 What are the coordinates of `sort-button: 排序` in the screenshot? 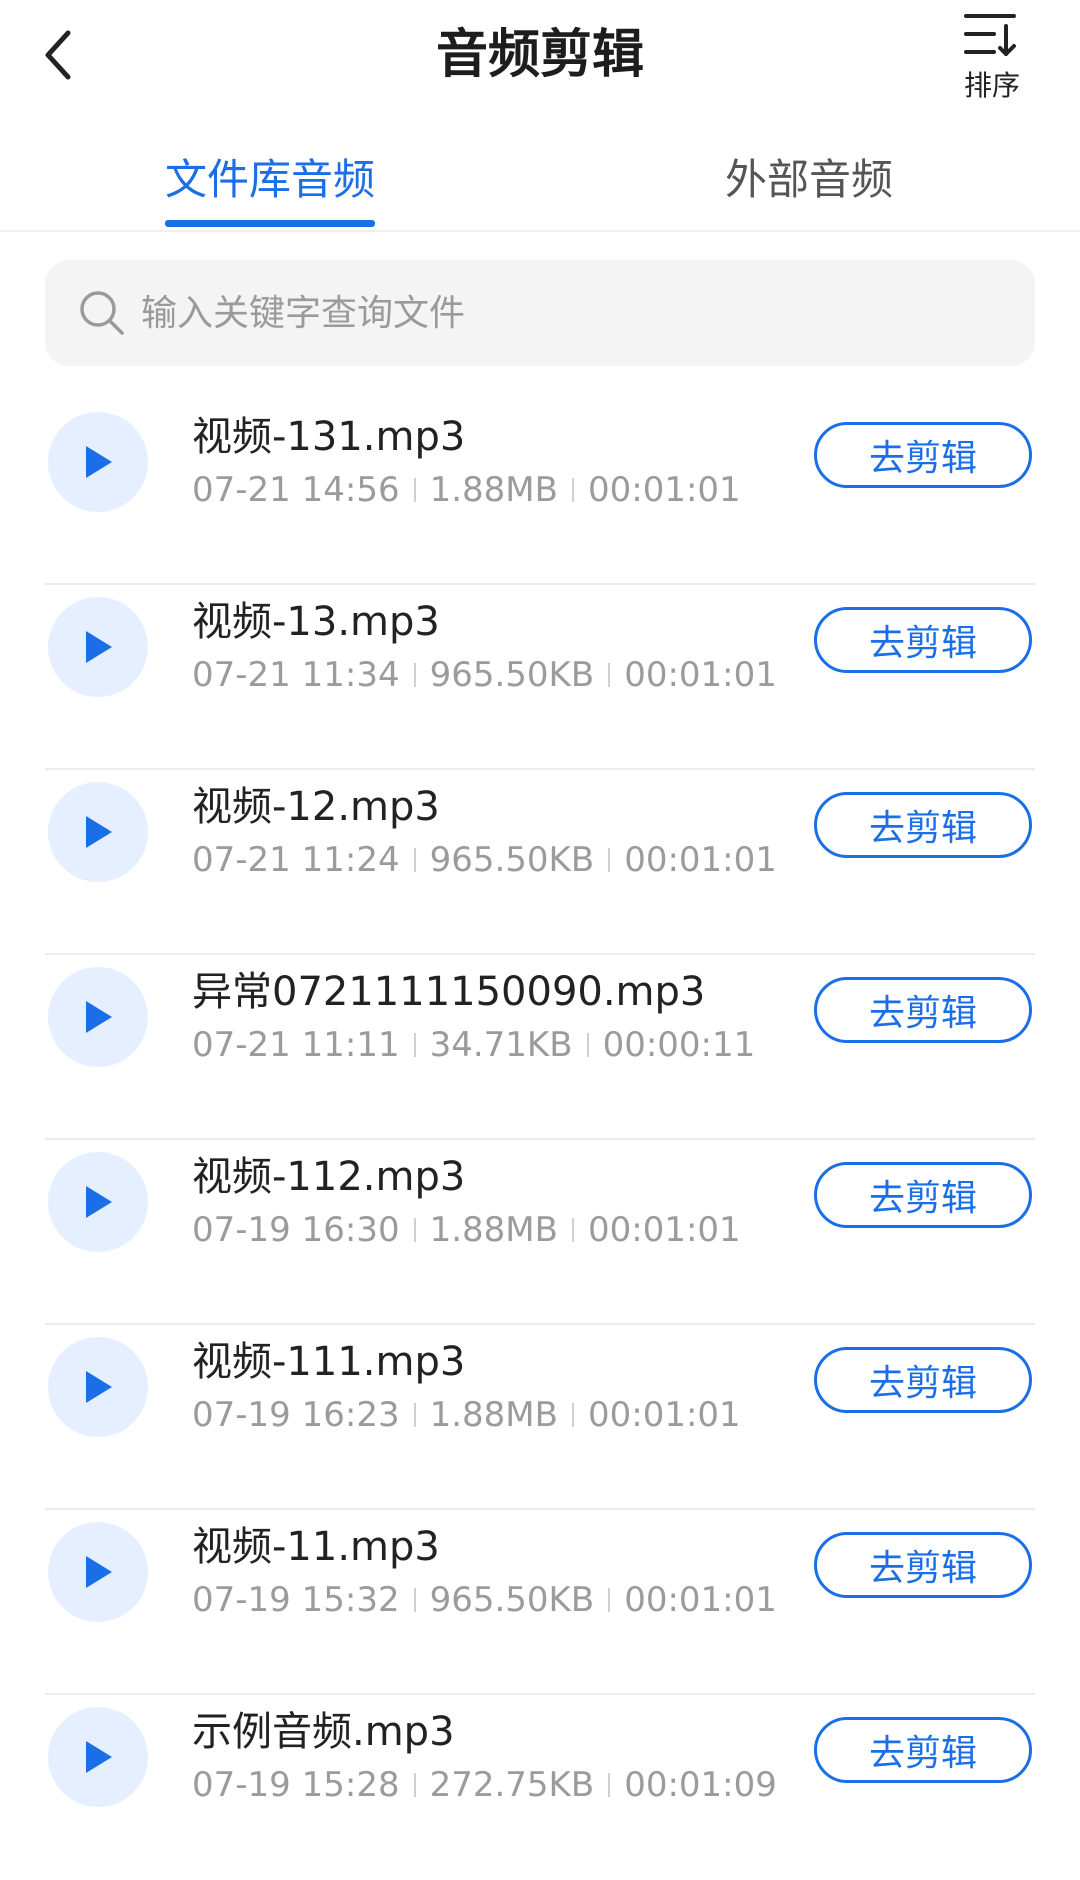 It's located at (992, 60).